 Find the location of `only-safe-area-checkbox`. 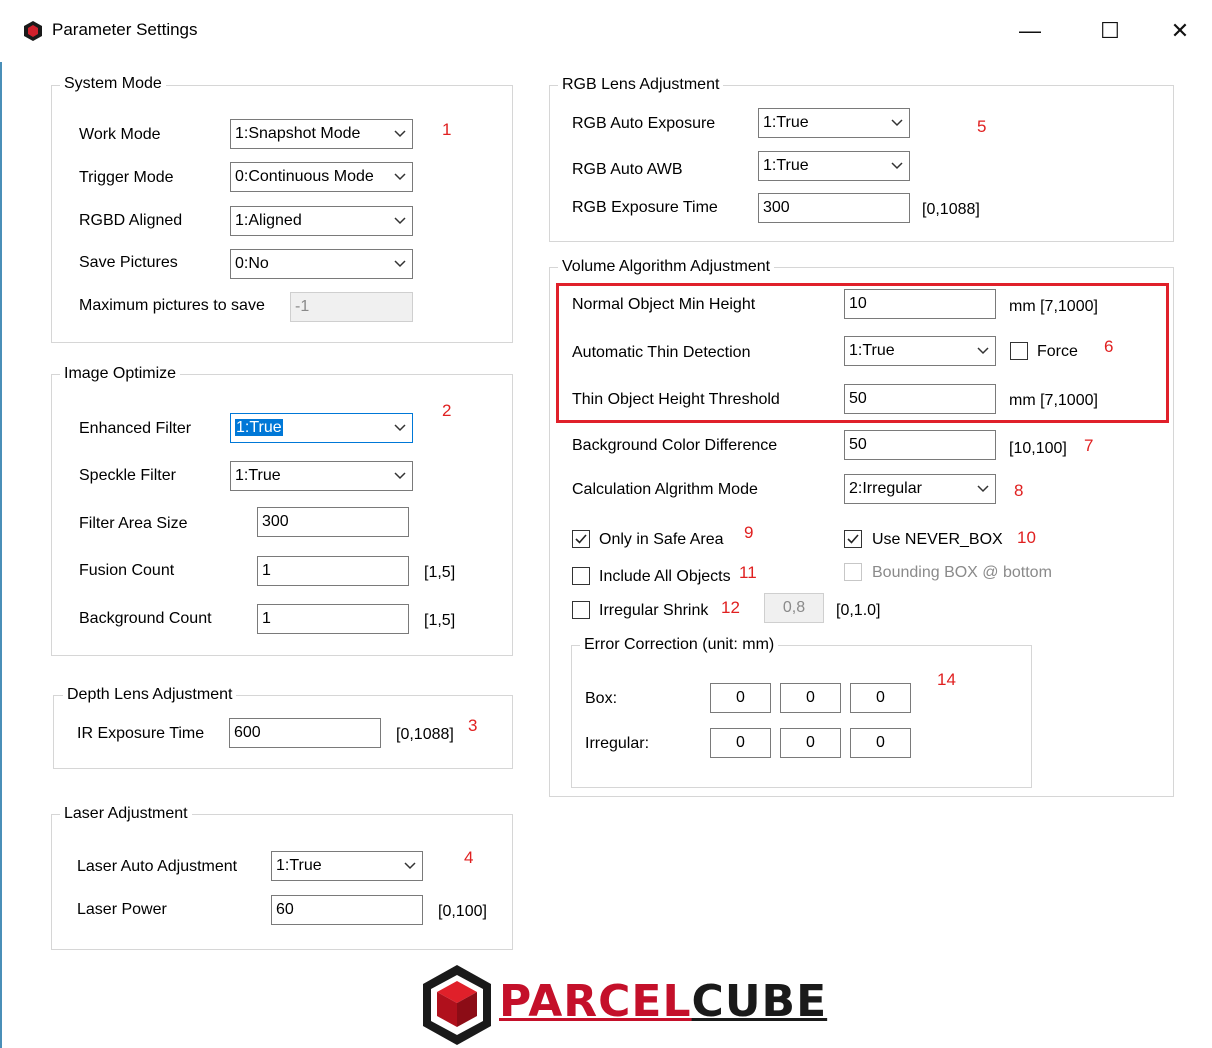

only-safe-area-checkbox is located at coordinates (581, 539).